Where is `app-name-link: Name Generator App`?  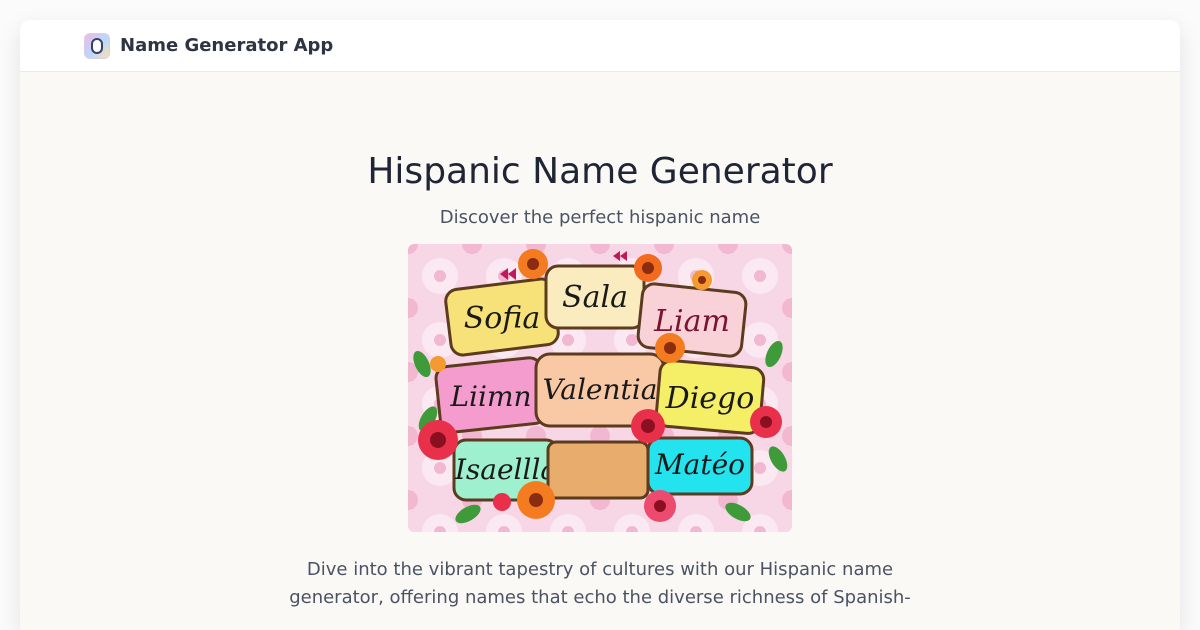 app-name-link: Name Generator App is located at coordinates (226, 45).